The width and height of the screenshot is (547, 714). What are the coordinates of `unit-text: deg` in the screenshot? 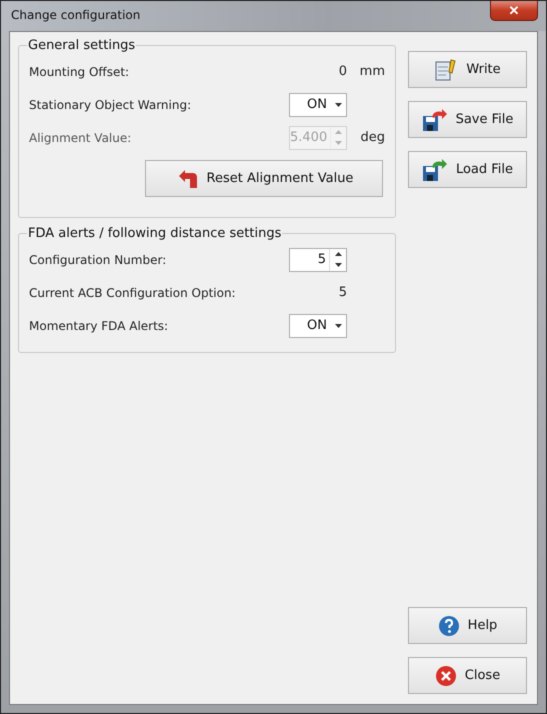 It's located at (372, 137).